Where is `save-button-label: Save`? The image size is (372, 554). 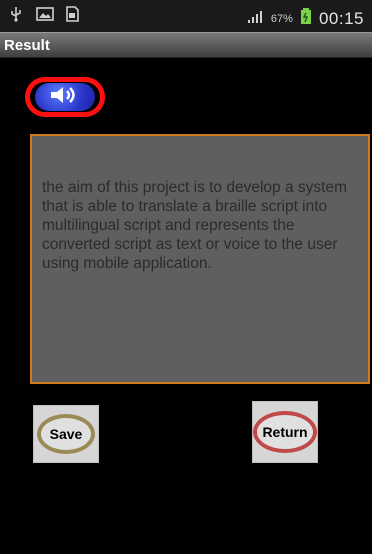
save-button-label: Save is located at coordinates (66, 434).